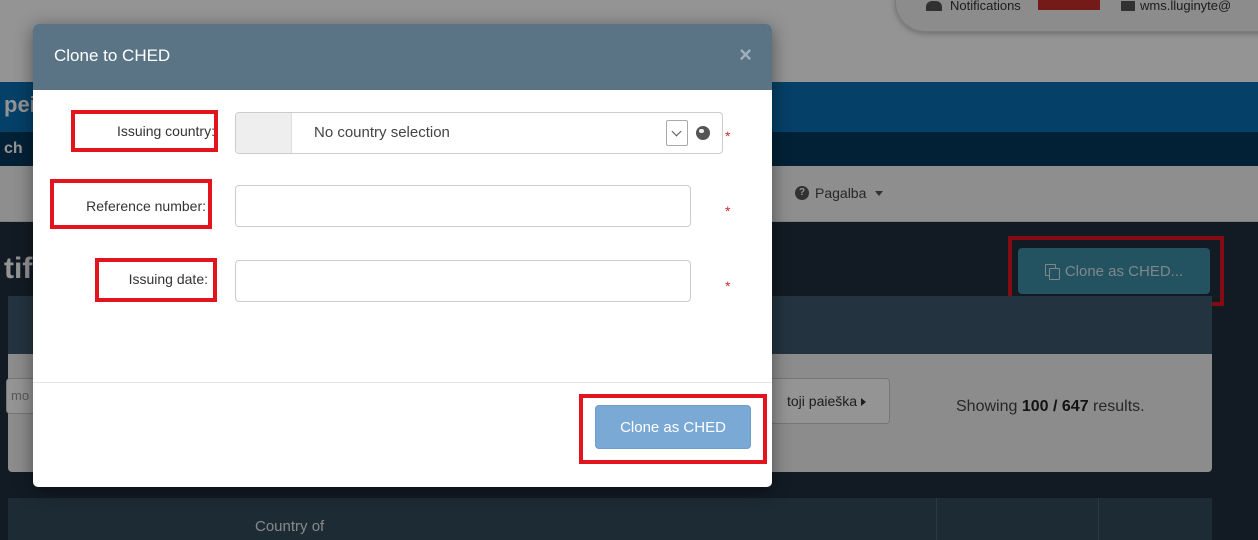 The width and height of the screenshot is (1258, 540). What do you see at coordinates (264, 133) in the screenshot?
I see `country-flag-addon` at bounding box center [264, 133].